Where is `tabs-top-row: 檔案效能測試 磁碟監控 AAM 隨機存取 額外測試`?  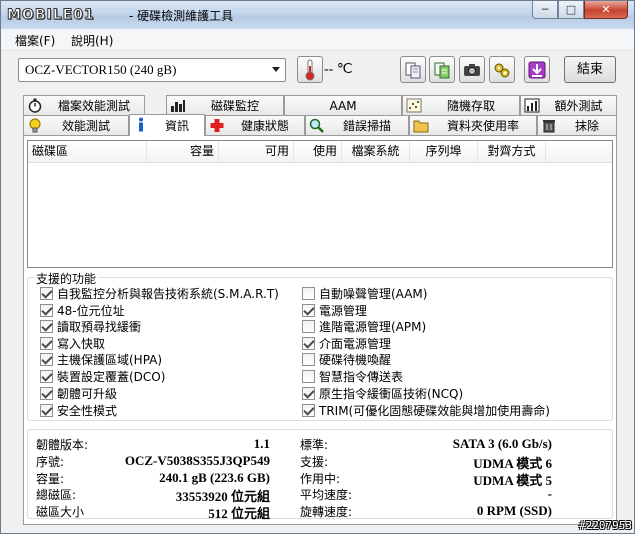 tabs-top-row: 檔案效能測試 磁碟監控 AAM 隨機存取 額外測試 is located at coordinates (320, 105).